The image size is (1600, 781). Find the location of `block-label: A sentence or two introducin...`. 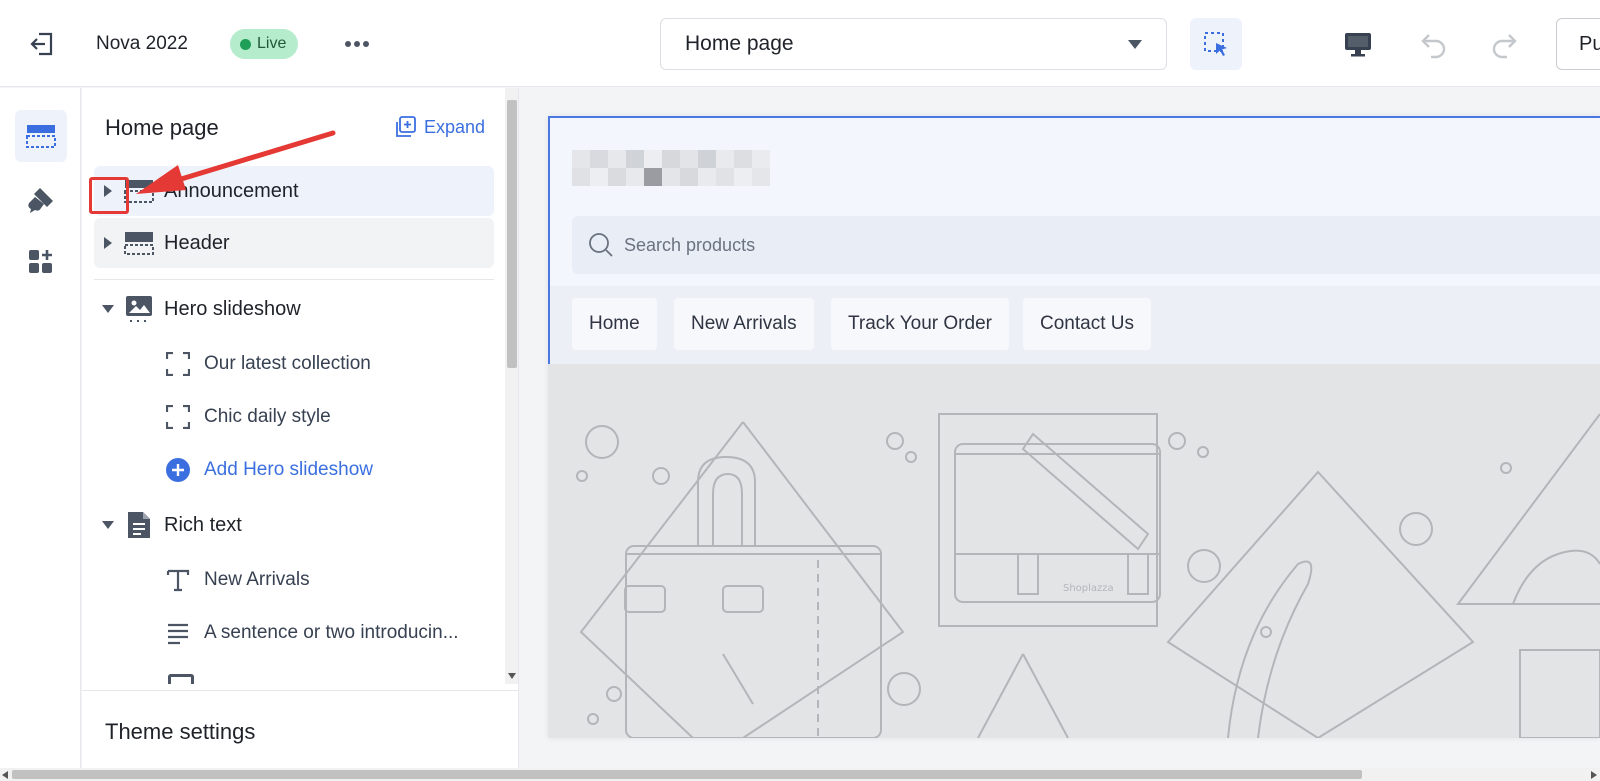

block-label: A sentence or two introducin... is located at coordinates (331, 632).